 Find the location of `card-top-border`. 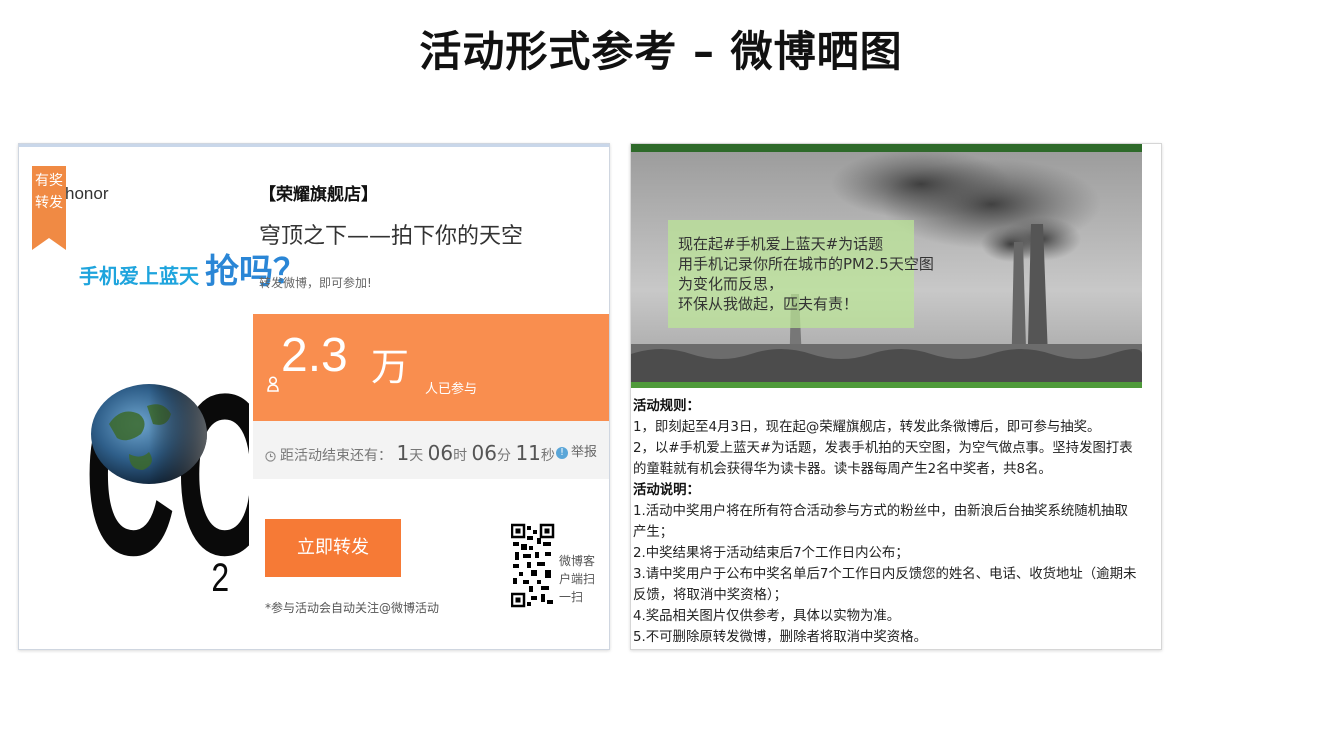

card-top-border is located at coordinates (314, 145).